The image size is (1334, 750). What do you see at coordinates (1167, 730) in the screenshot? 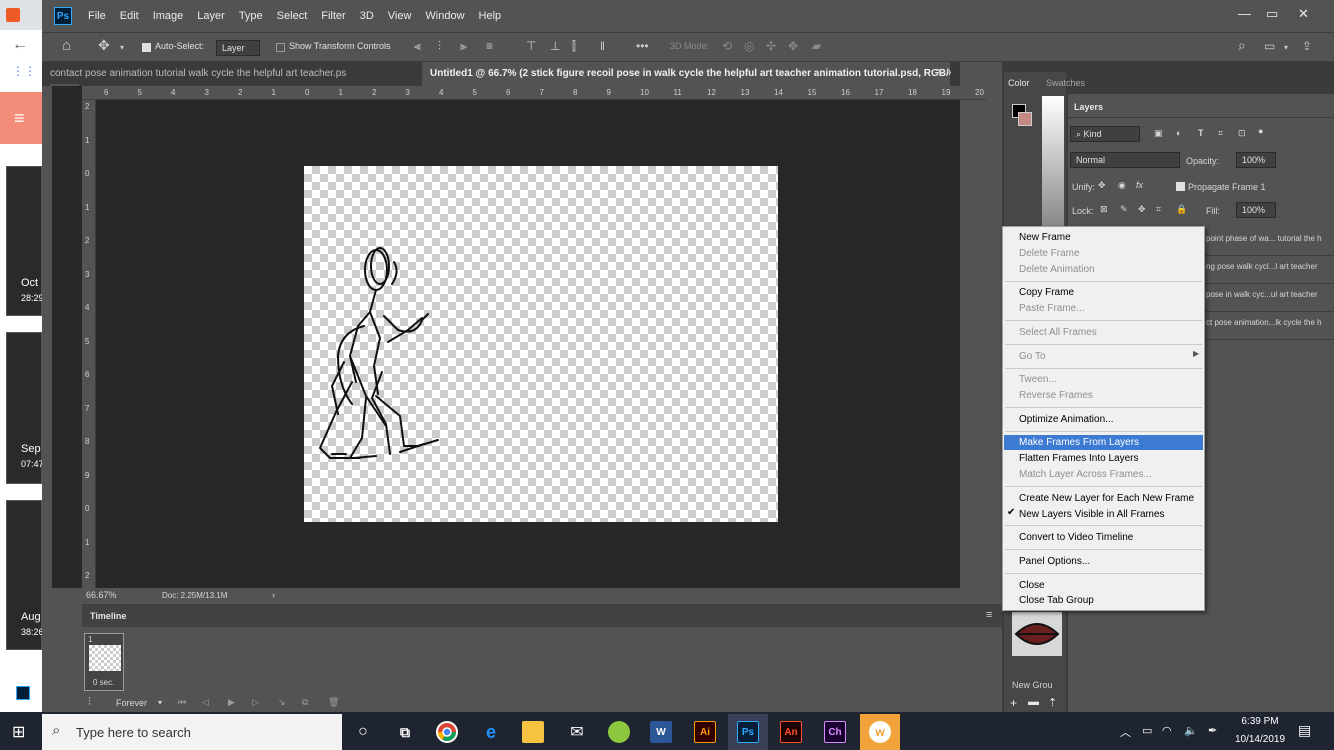
I see `wifi-icon: ◠` at bounding box center [1167, 730].